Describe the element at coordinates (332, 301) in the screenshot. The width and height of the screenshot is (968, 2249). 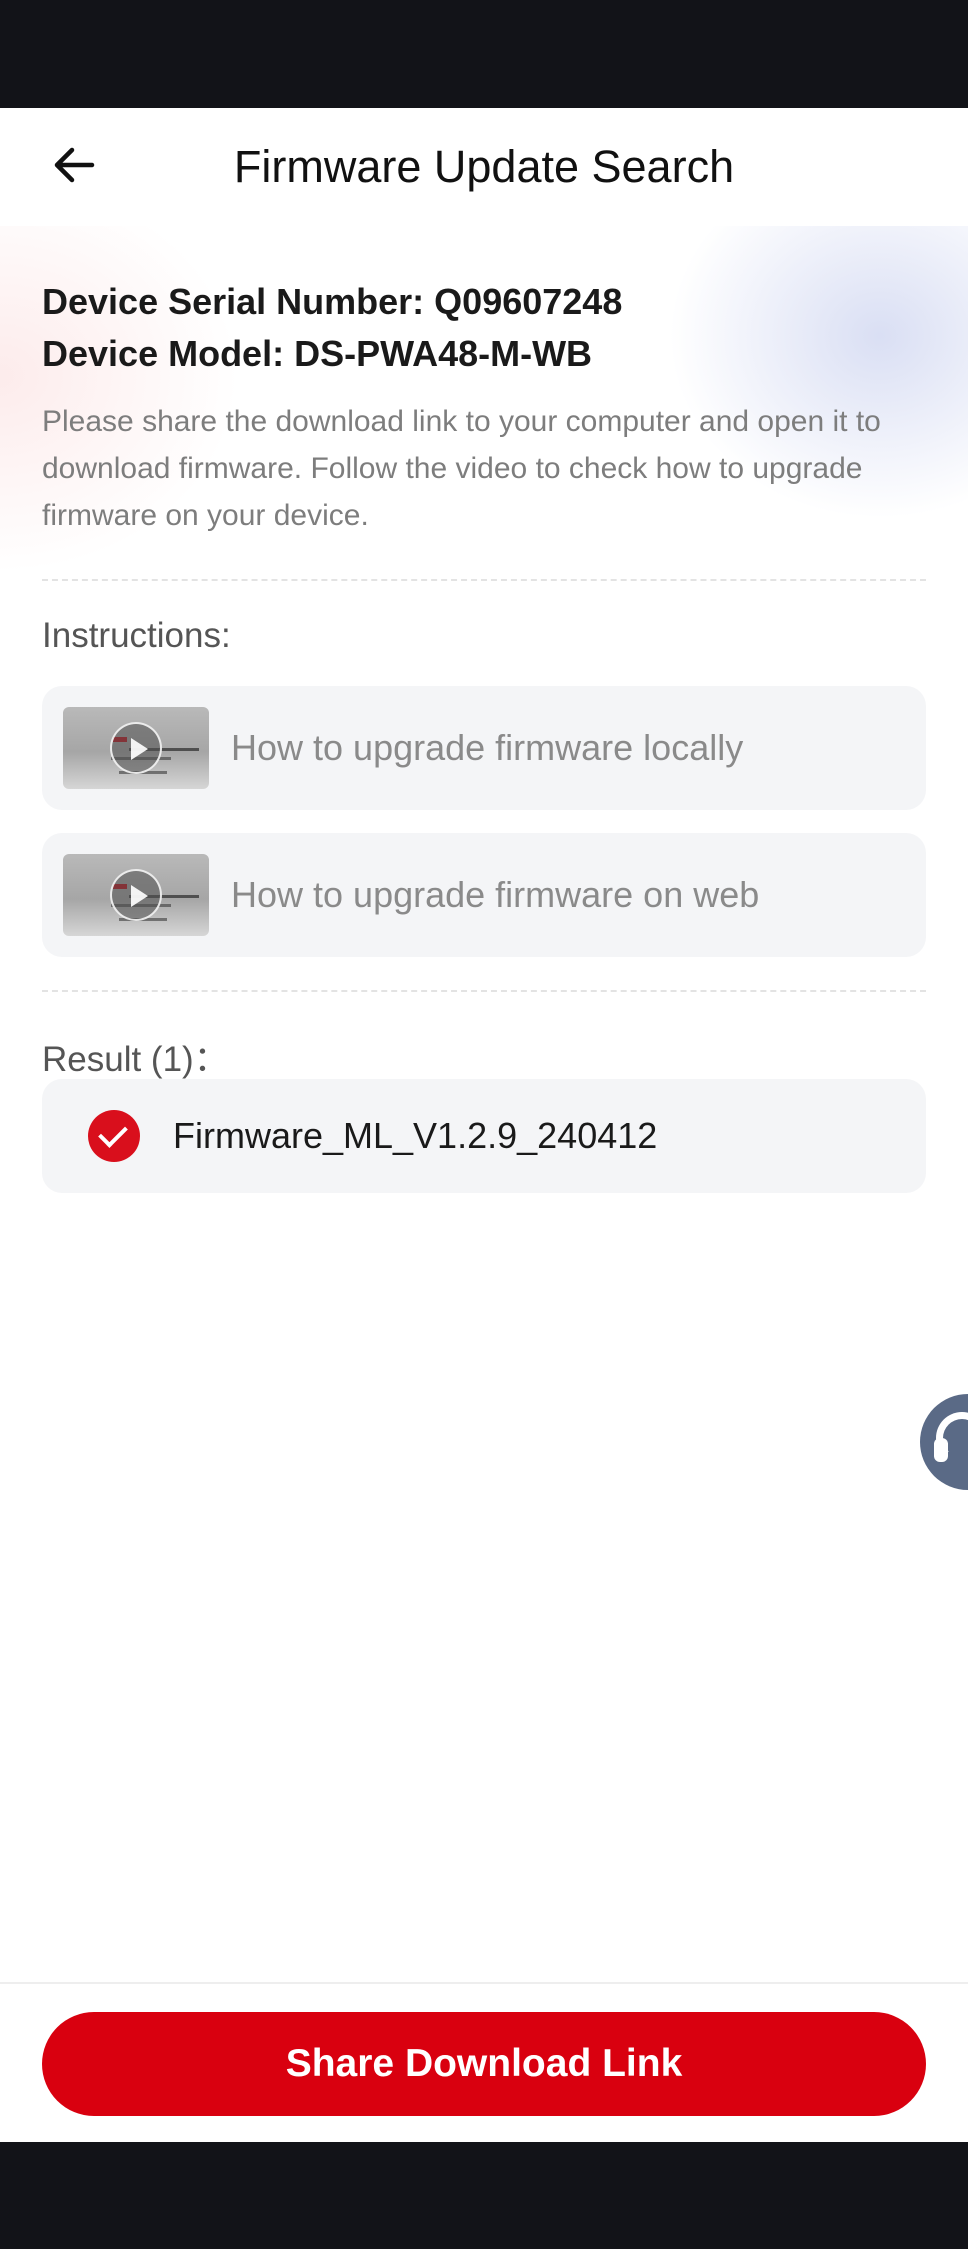
I see `device-serial-number: Device Serial Number: Q09607248` at that location.